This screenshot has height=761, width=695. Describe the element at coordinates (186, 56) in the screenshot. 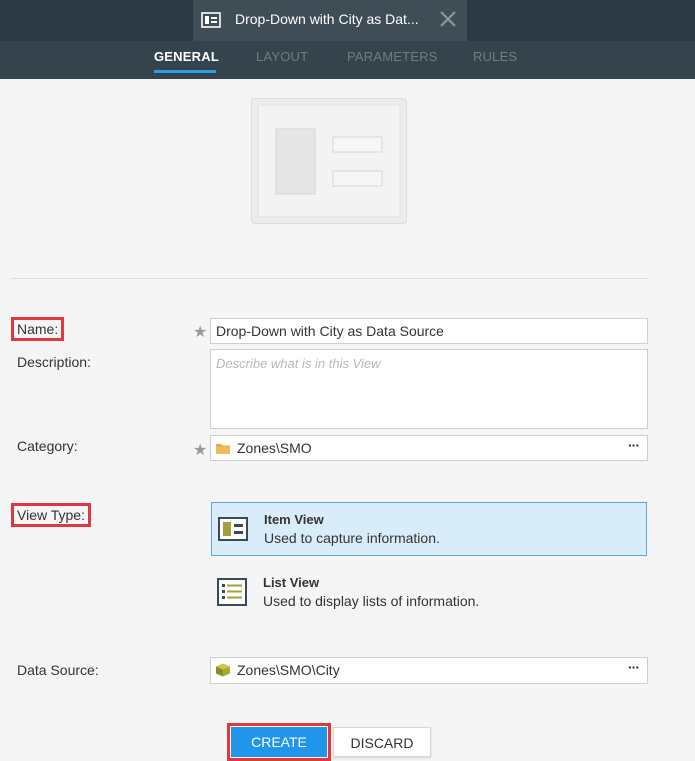

I see `tab-general: GENERAL` at that location.